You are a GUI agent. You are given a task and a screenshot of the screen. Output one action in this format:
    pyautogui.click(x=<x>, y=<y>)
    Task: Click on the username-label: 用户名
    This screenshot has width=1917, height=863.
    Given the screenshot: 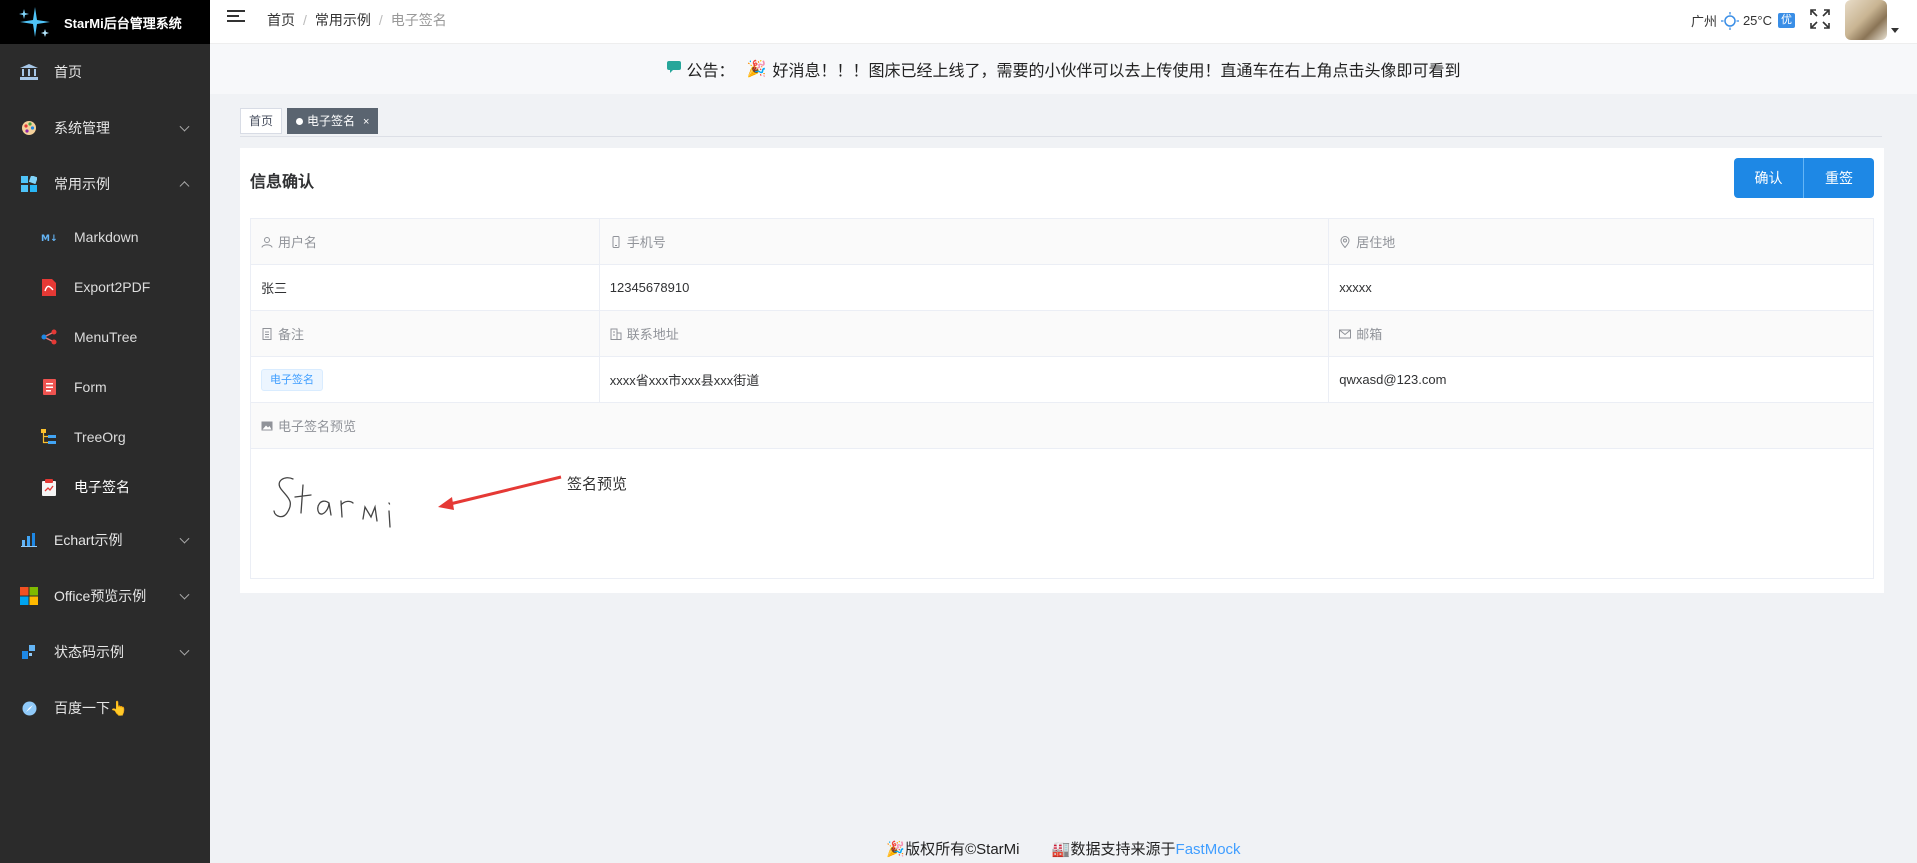 What is the action you would take?
    pyautogui.click(x=298, y=242)
    